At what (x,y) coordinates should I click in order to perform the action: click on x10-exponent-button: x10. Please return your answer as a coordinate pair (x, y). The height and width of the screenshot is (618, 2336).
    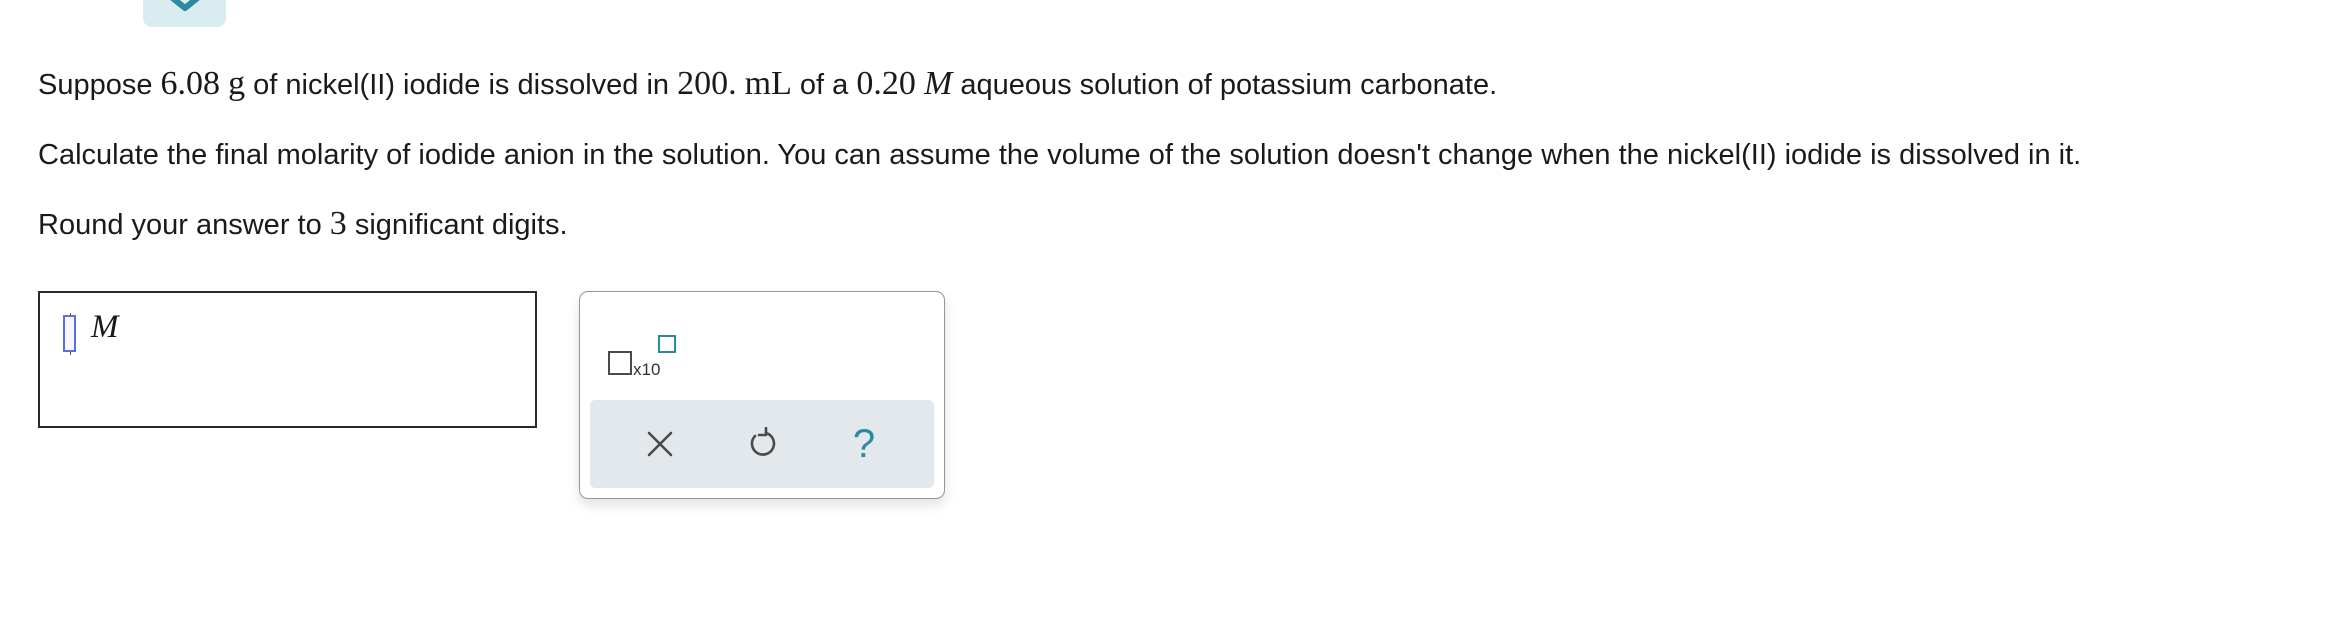
    Looking at the image, I should click on (650, 350).